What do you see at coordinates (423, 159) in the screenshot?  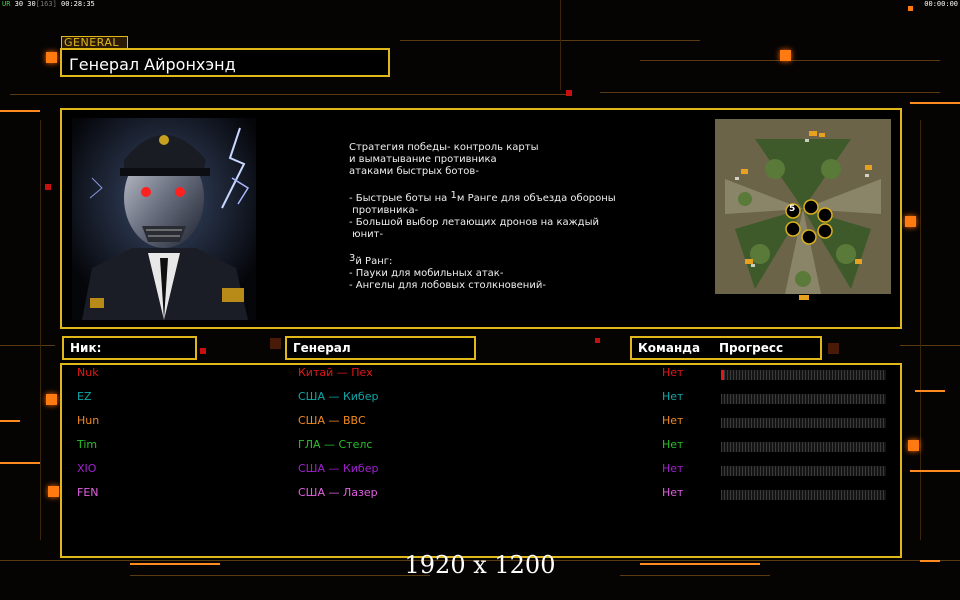 I see `desc-line: и выматывание противника` at bounding box center [423, 159].